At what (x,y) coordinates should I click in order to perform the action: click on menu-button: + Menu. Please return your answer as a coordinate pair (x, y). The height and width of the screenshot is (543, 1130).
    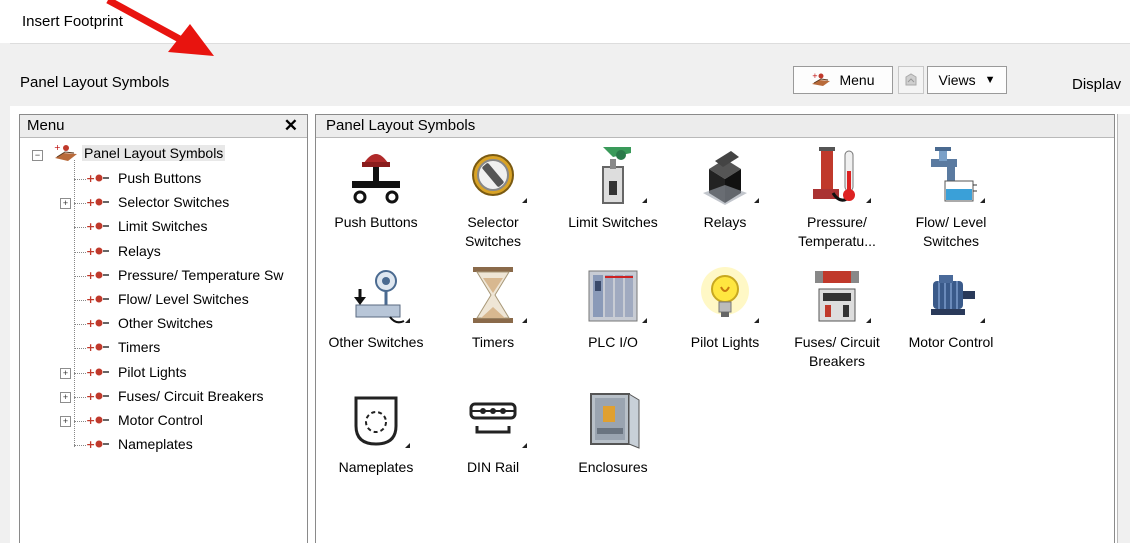
    Looking at the image, I should click on (843, 80).